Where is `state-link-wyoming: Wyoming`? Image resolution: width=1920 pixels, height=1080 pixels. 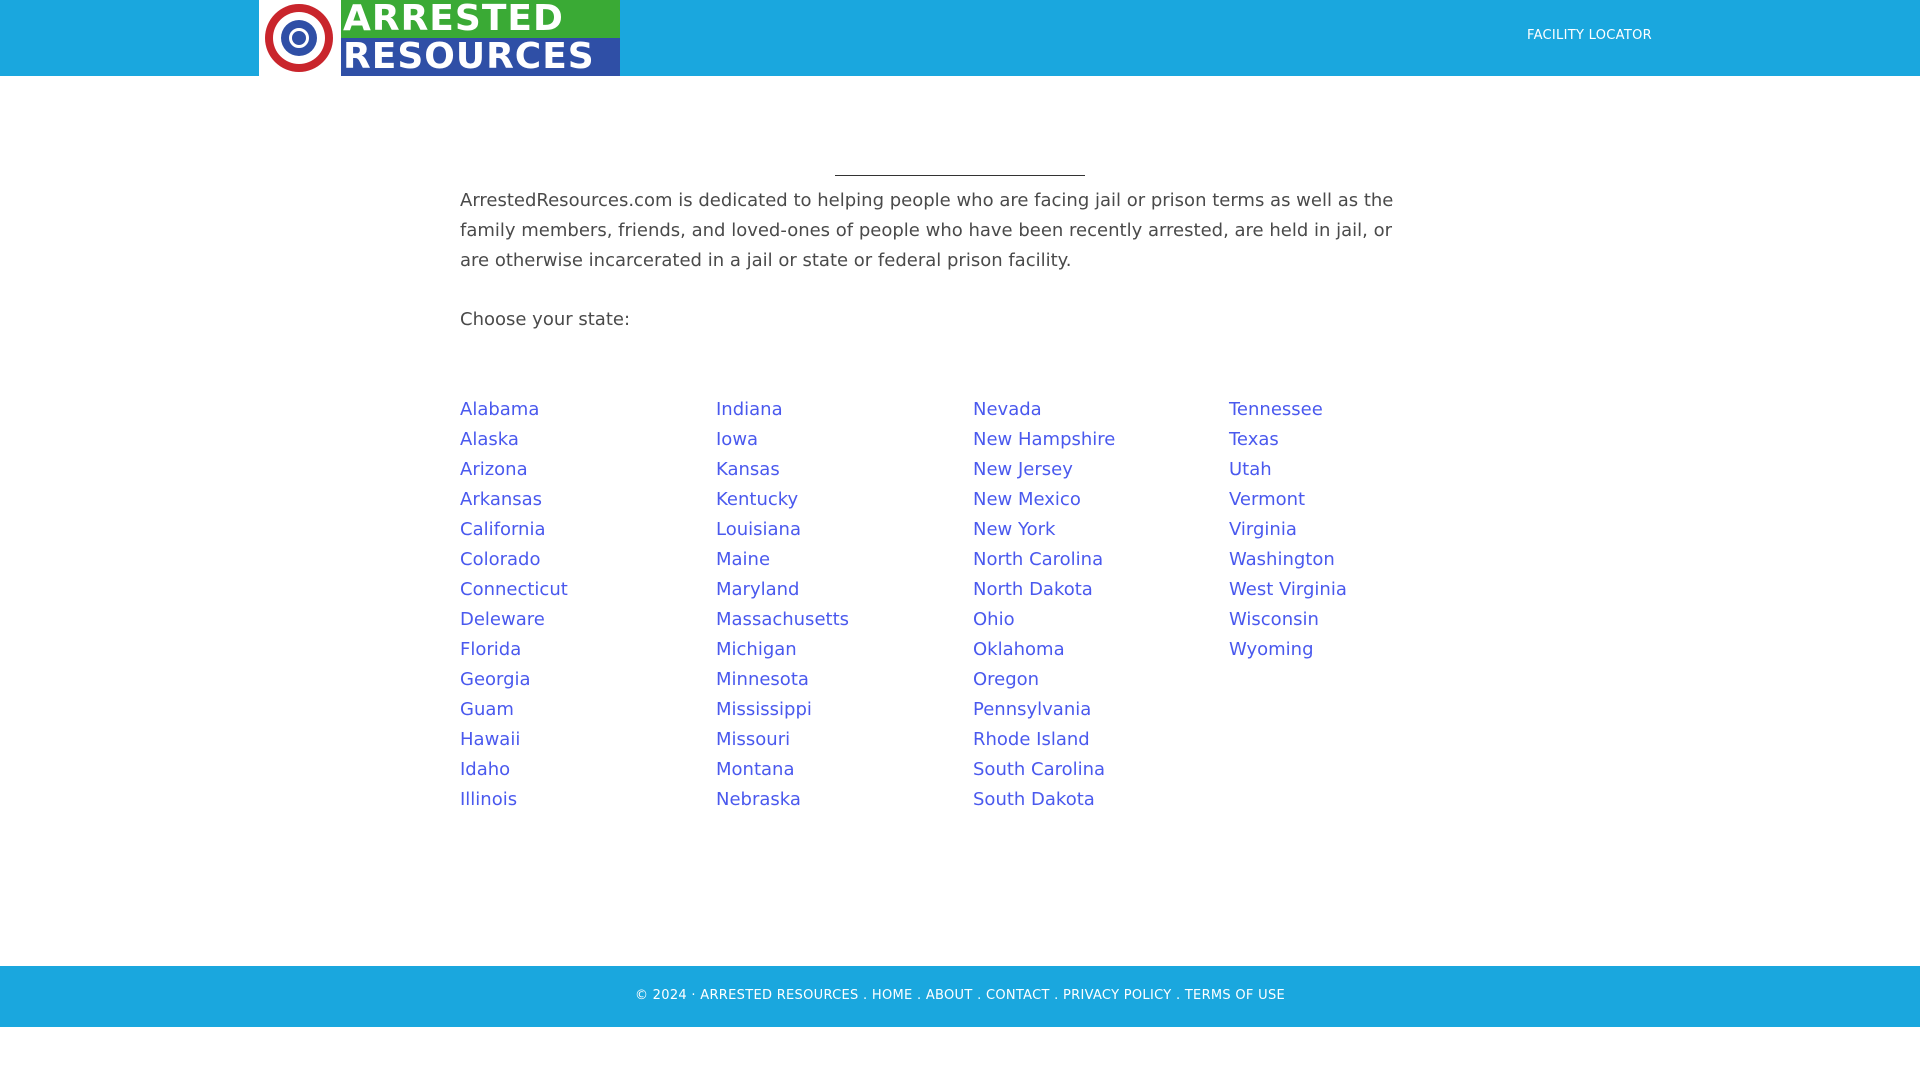 state-link-wyoming: Wyoming is located at coordinates (1271, 649).